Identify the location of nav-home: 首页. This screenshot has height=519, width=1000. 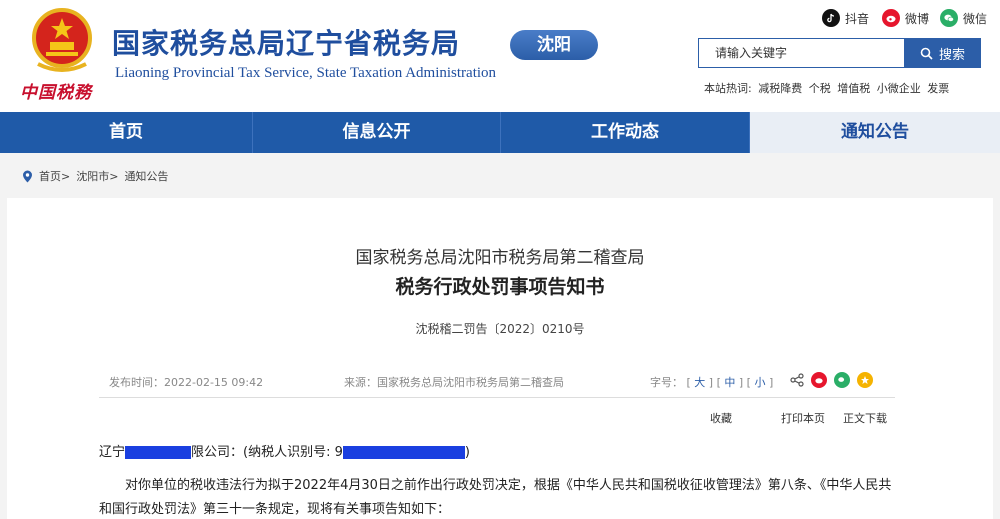
(126, 132).